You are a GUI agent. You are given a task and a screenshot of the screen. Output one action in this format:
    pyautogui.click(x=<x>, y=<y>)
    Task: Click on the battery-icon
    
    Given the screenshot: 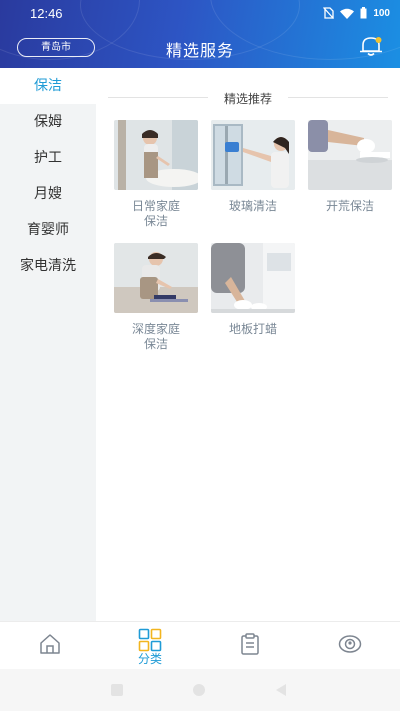 What is the action you would take?
    pyautogui.click(x=363, y=13)
    